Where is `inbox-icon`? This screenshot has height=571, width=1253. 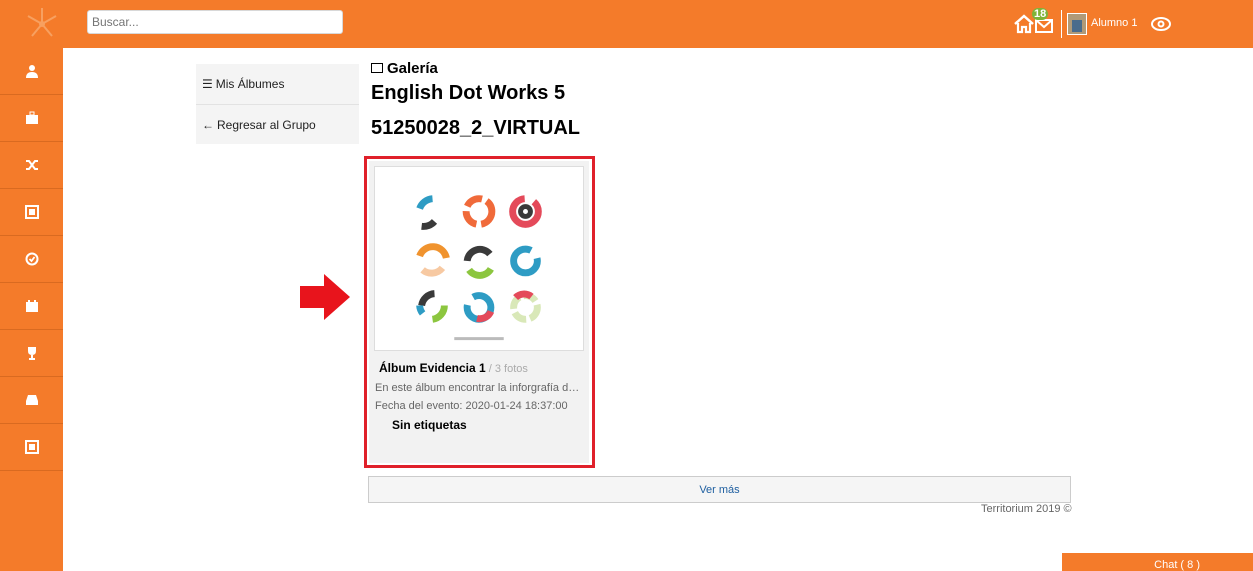 inbox-icon is located at coordinates (31, 400).